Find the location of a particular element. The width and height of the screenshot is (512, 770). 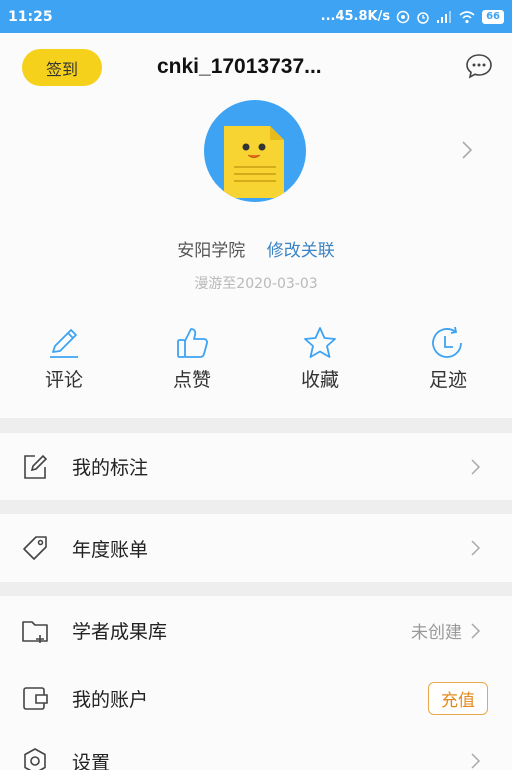

menu-scholar-library: 学者成果库 未创建 is located at coordinates (256, 630).